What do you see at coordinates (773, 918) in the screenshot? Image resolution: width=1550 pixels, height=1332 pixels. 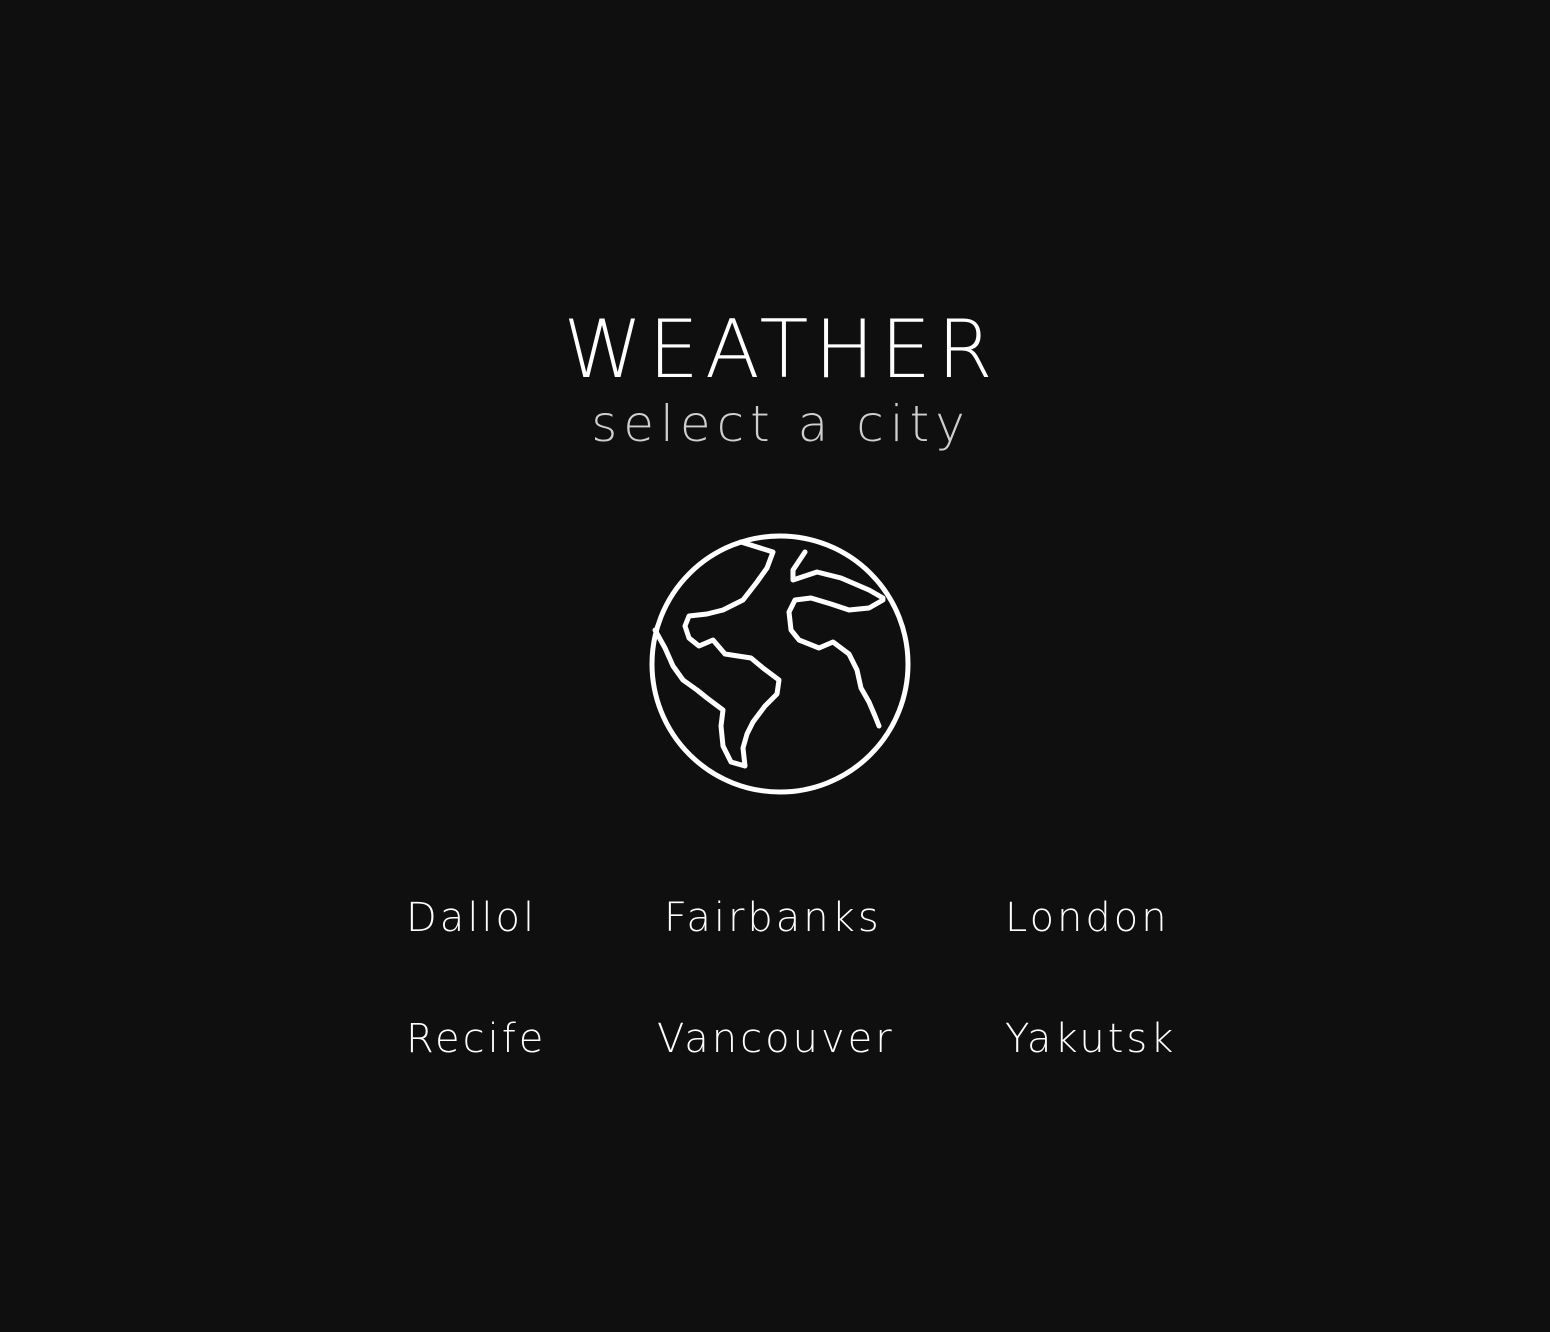 I see `city-fairbanks-link: Fairbanks` at bounding box center [773, 918].